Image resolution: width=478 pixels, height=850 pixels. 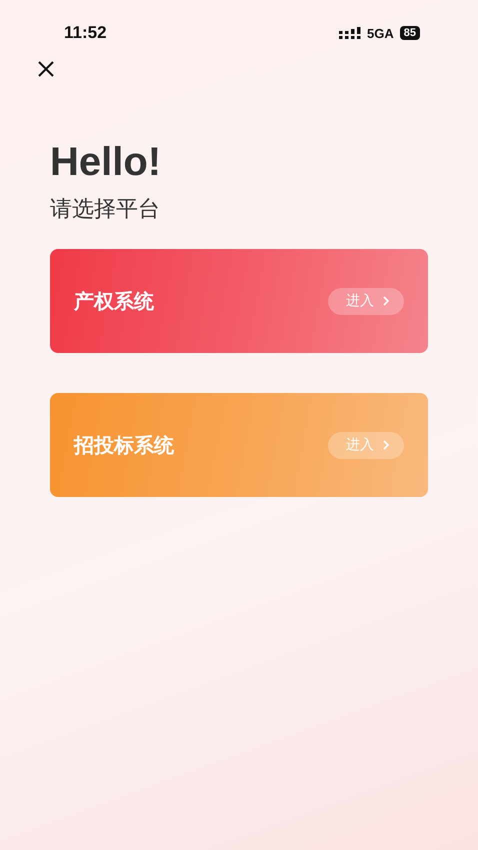 I want to click on battery-level: 85, so click(x=410, y=33).